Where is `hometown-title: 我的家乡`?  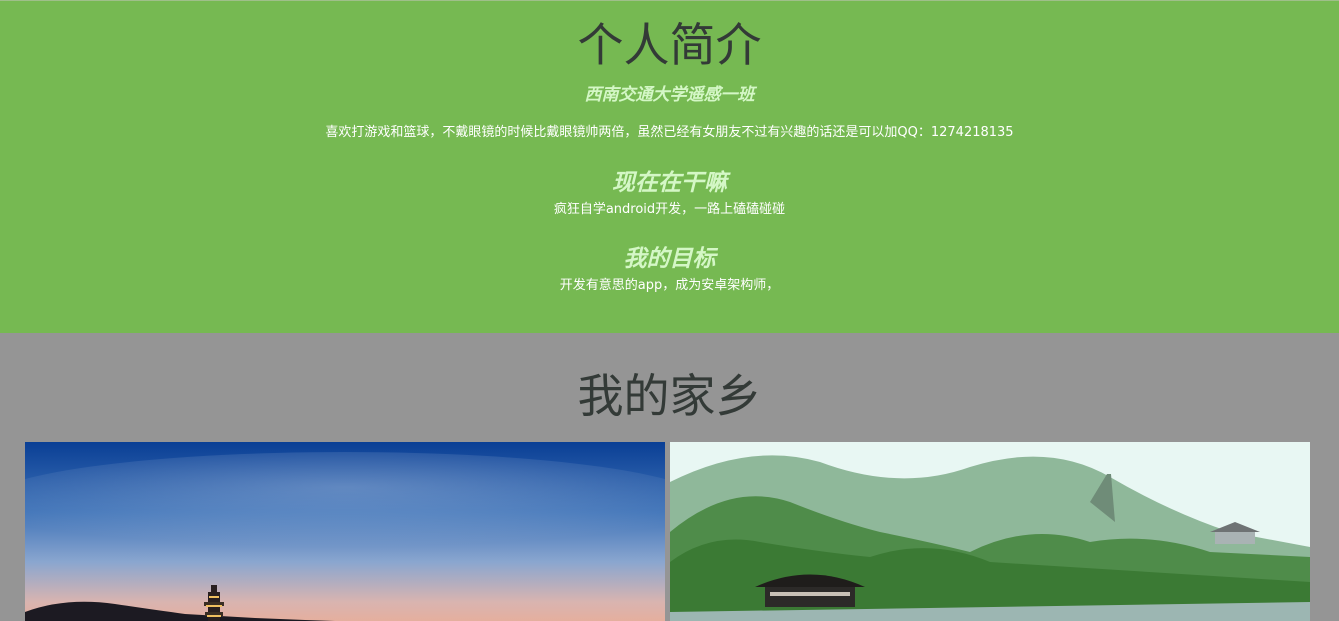
hometown-title: 我的家乡 is located at coordinates (669, 396).